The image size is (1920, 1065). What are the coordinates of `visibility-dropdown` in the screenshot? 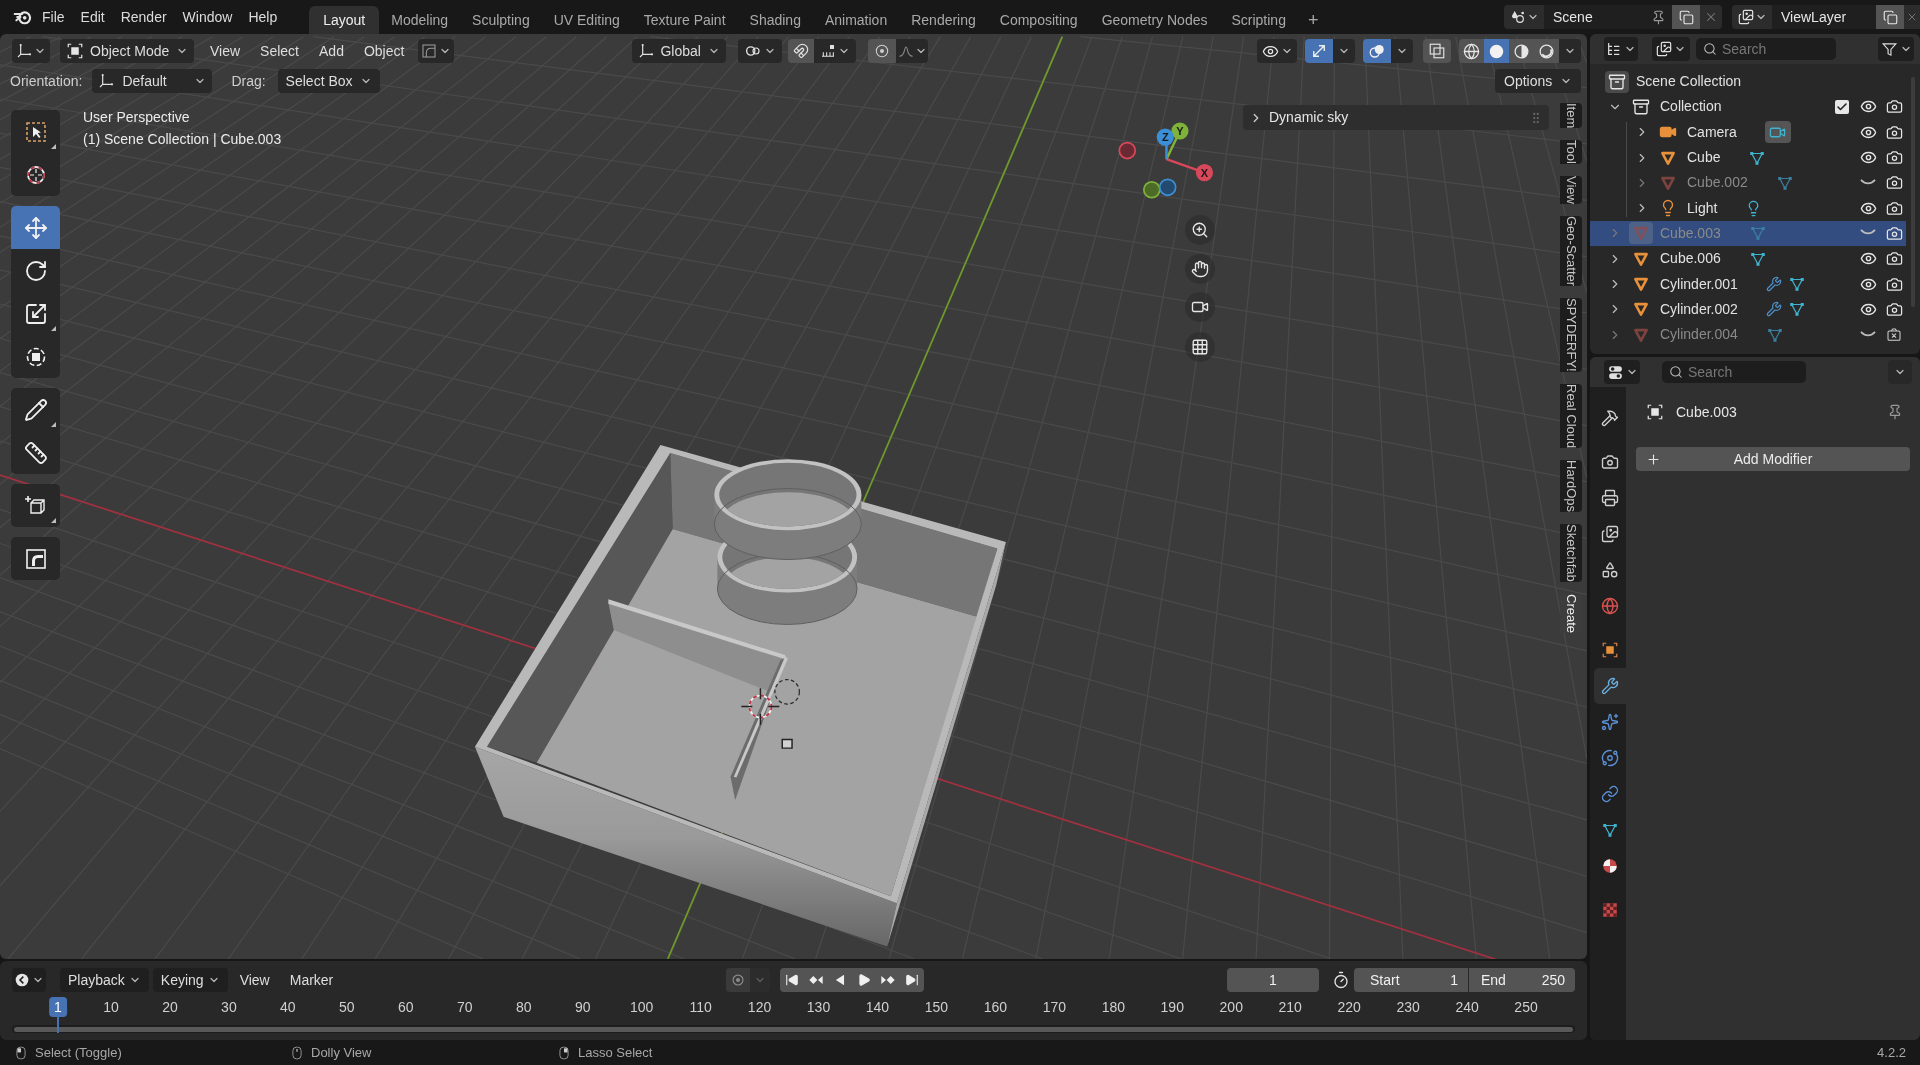 It's located at (1277, 51).